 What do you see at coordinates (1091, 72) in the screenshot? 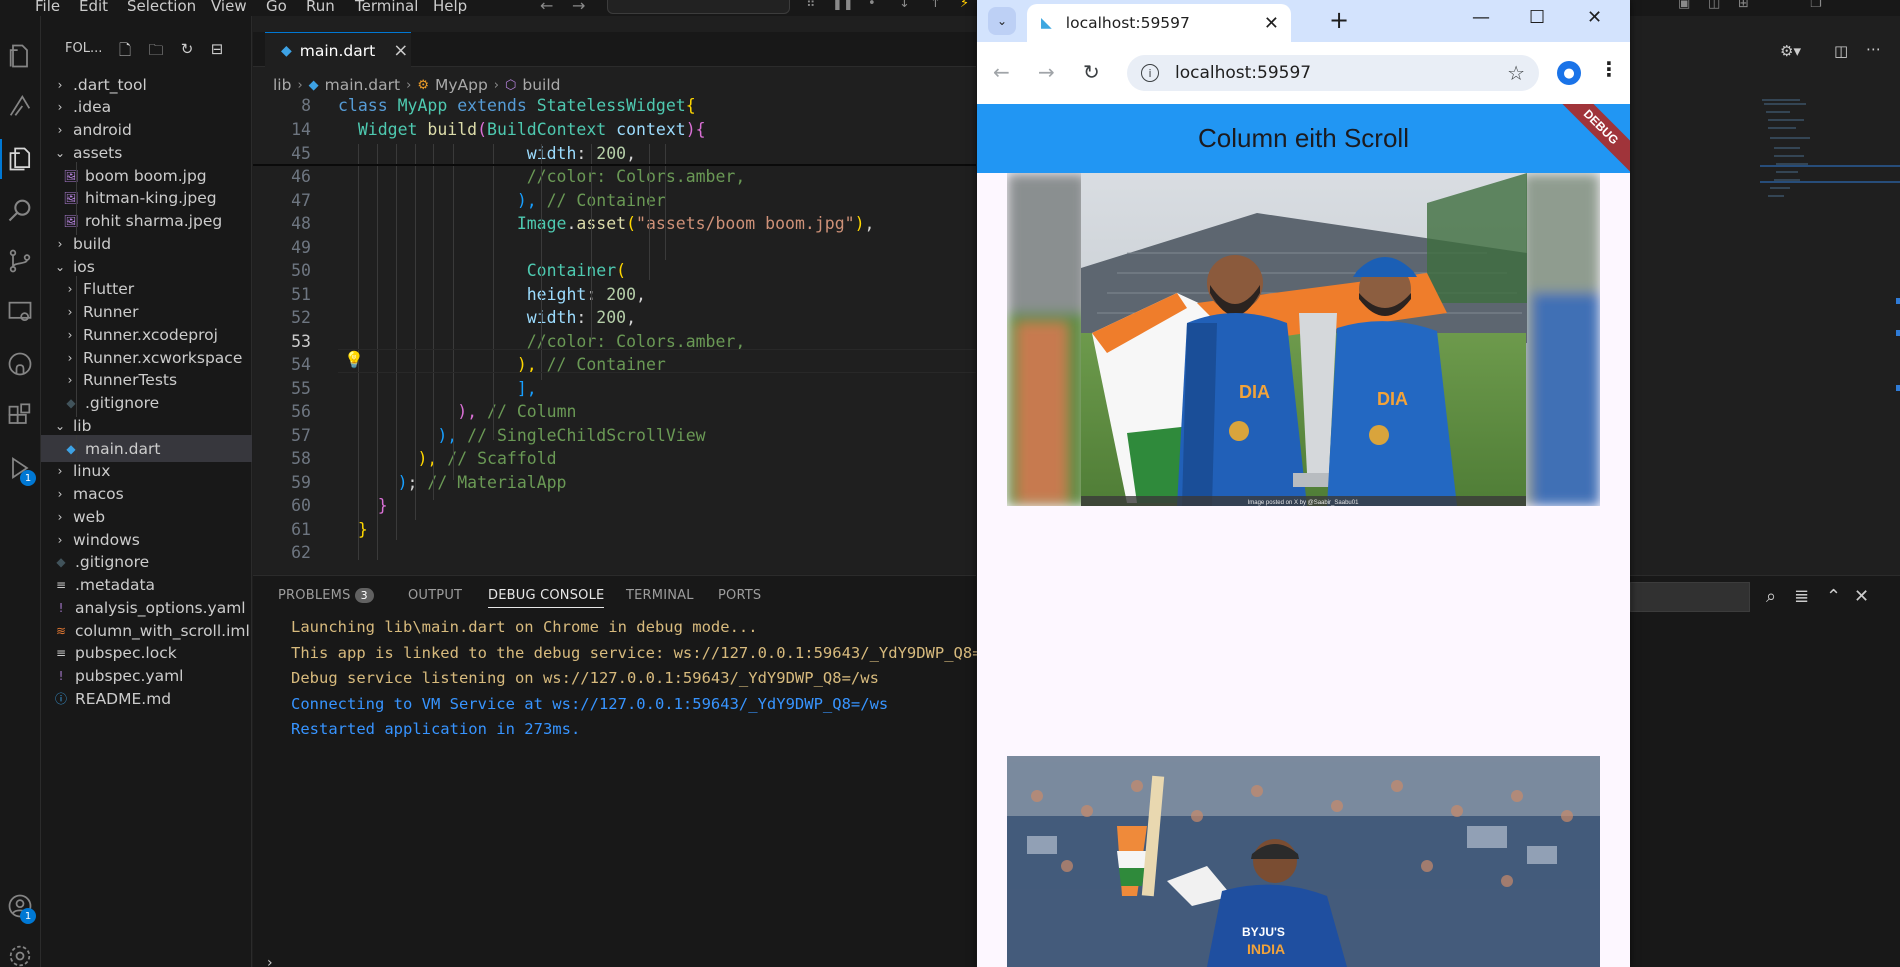
I see `reload-icon: ↻` at bounding box center [1091, 72].